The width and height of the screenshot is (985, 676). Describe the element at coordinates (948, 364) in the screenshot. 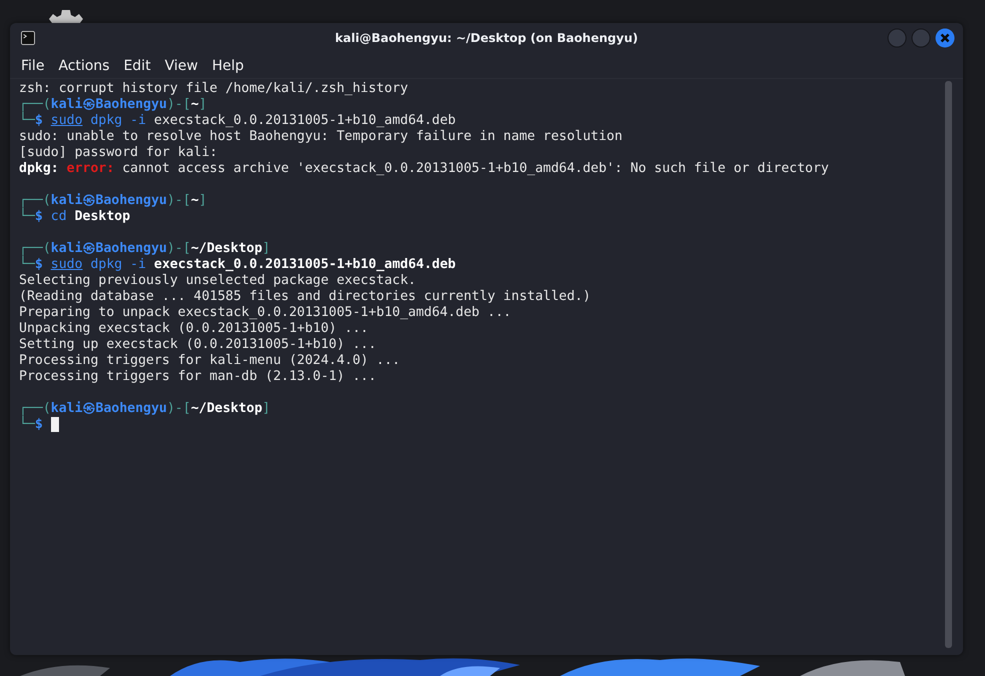

I see `scrollbar-thumb` at that location.